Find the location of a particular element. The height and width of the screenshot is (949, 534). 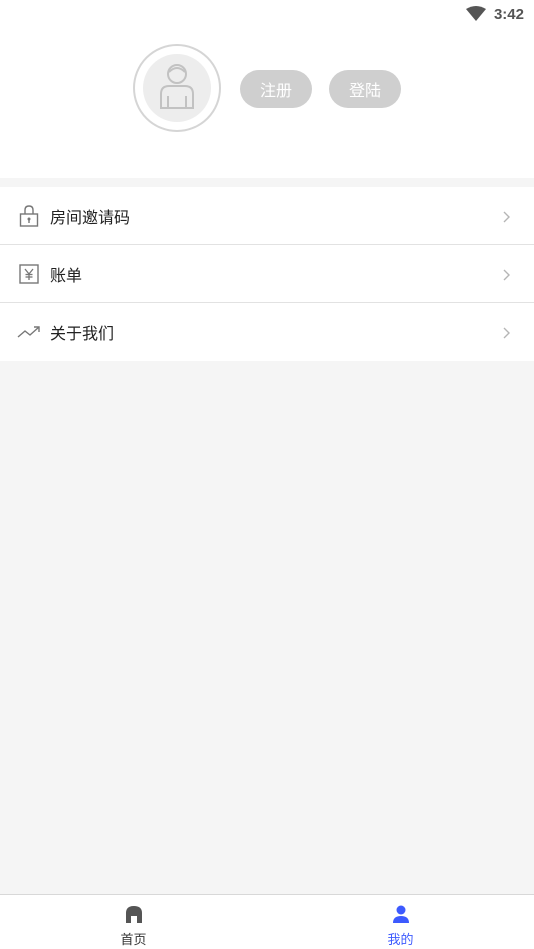

menu-label: 关于我们 is located at coordinates (82, 333).